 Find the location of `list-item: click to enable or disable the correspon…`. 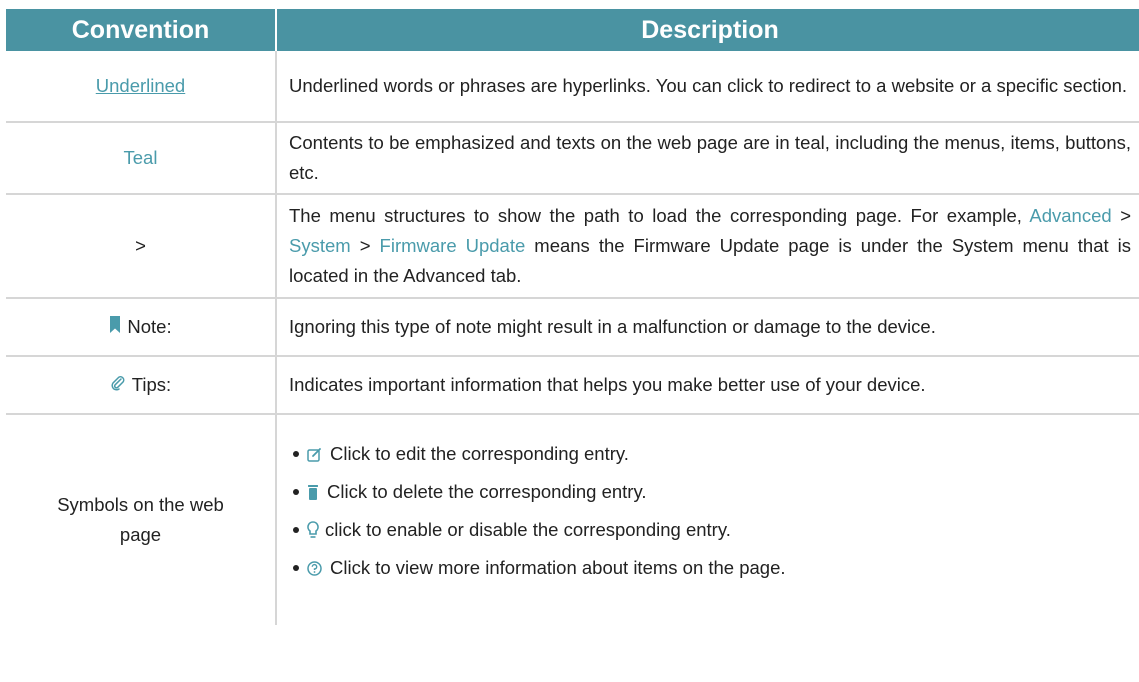

list-item: click to enable or disable the correspon… is located at coordinates (710, 530).